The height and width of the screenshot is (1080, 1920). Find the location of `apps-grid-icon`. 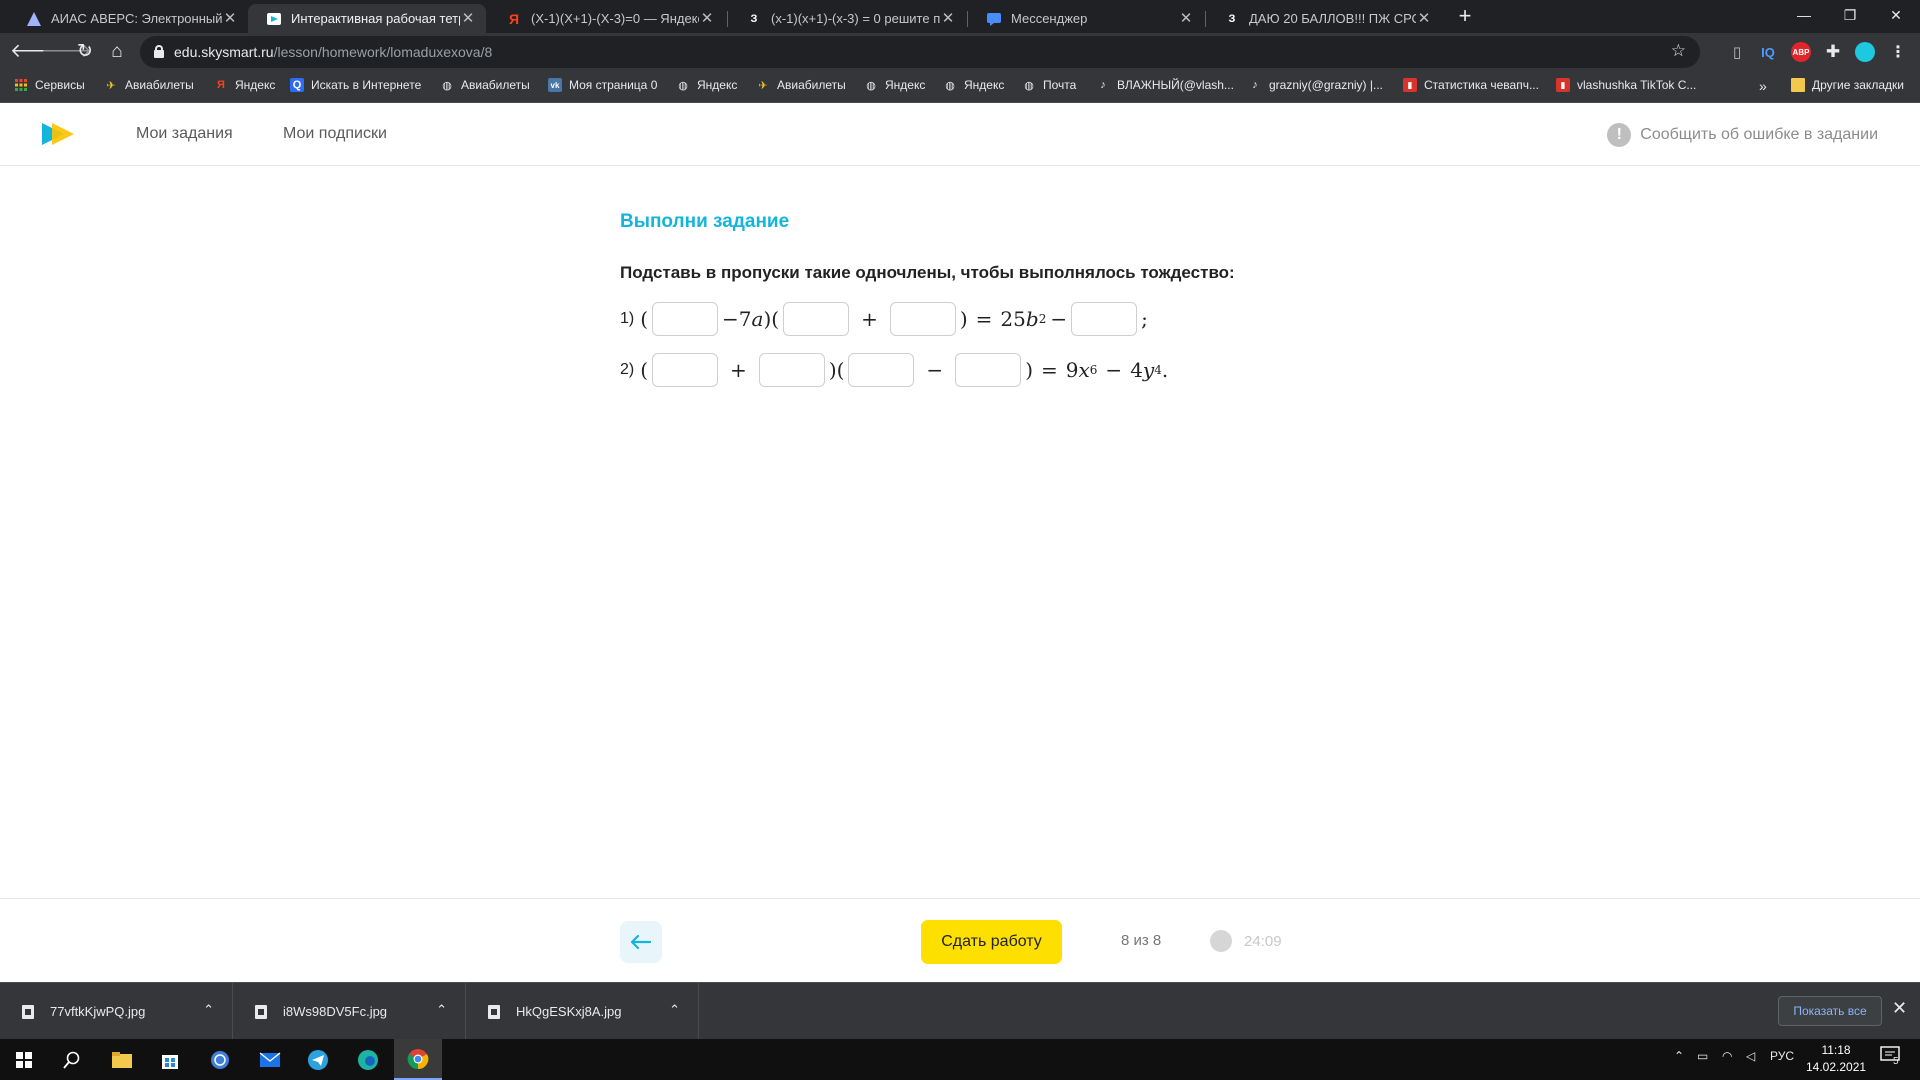

apps-grid-icon is located at coordinates (21, 85).